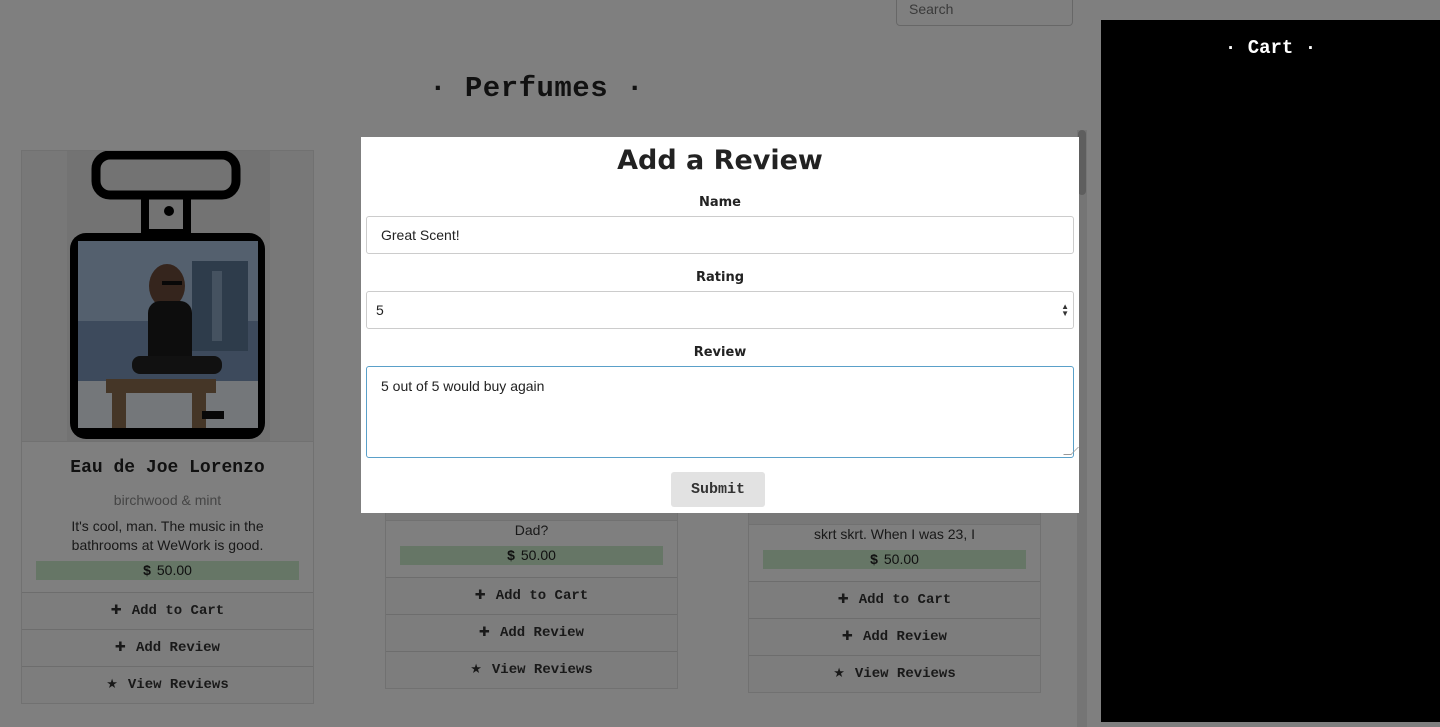 The image size is (1440, 727). I want to click on name-label: Name, so click(719, 202).